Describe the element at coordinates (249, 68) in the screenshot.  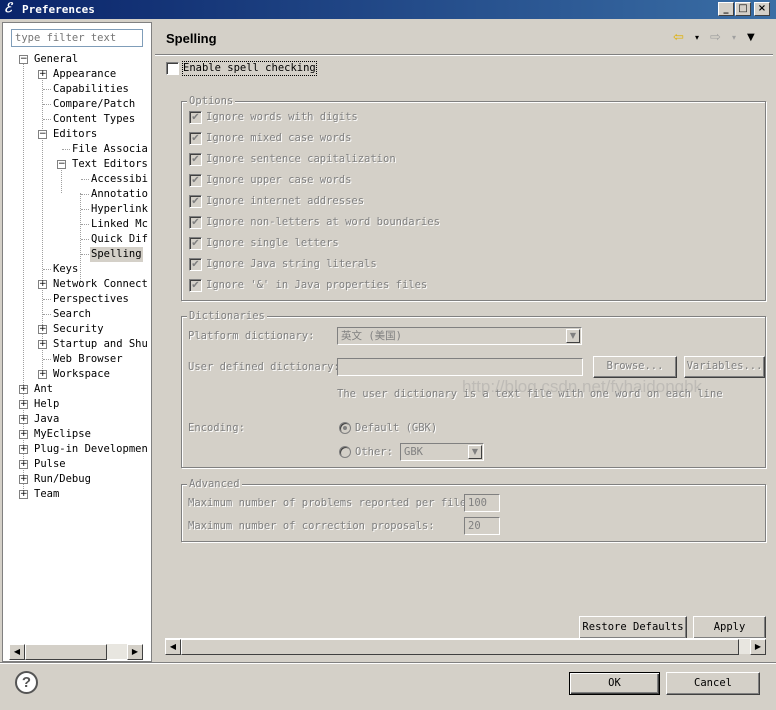
I see `enable-spell-label: Enable spell checking` at that location.